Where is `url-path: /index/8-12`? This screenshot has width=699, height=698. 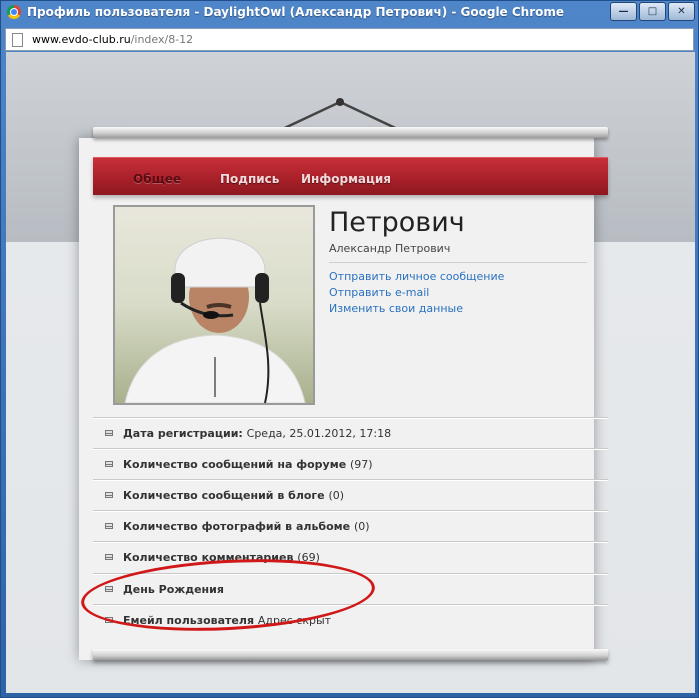
url-path: /index/8-12 is located at coordinates (162, 39).